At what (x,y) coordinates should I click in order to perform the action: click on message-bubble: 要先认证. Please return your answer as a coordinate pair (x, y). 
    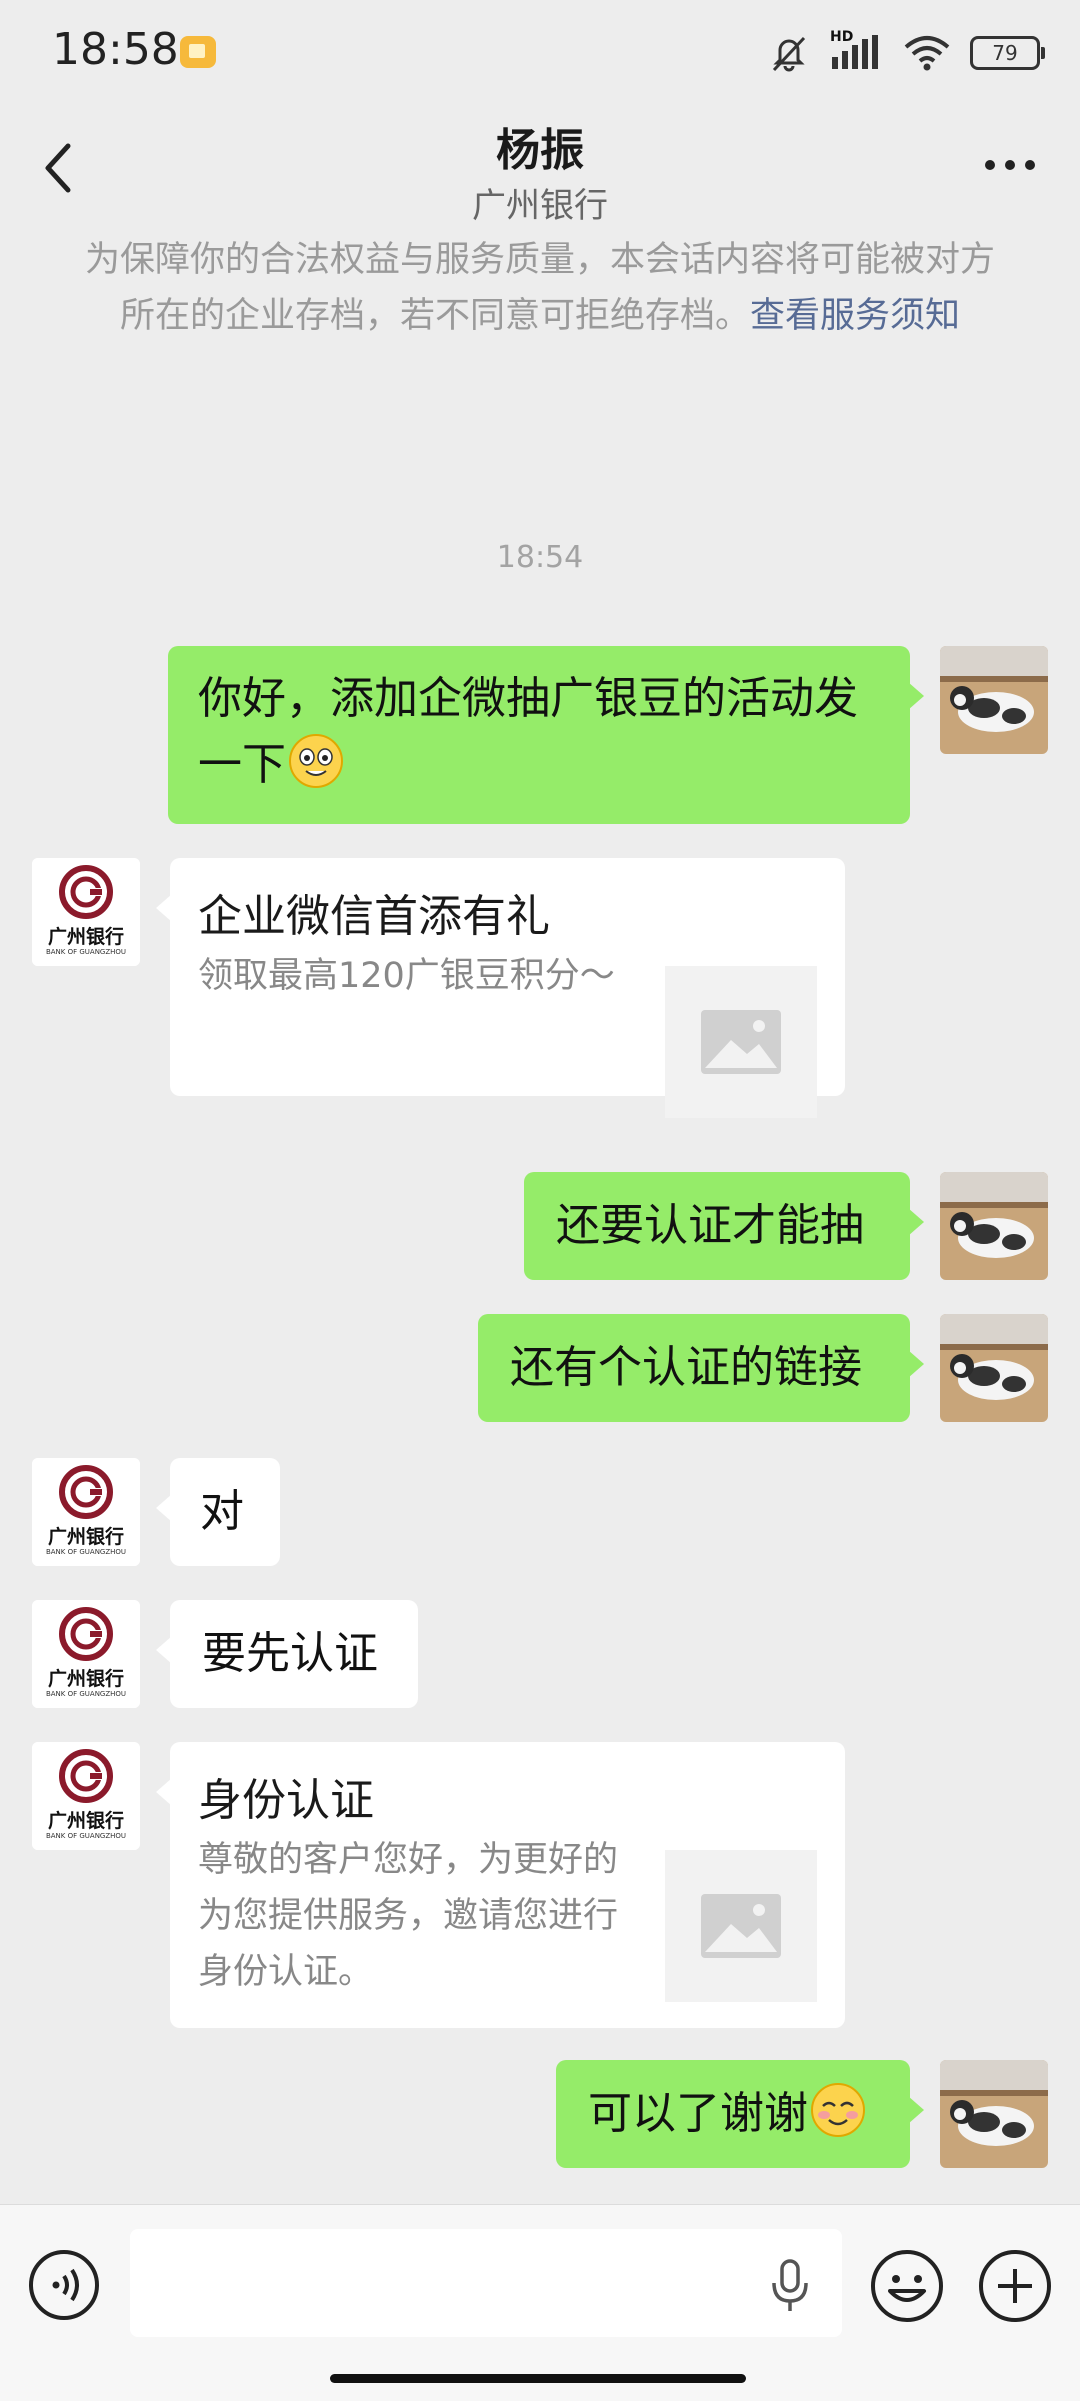
    Looking at the image, I should click on (287, 1654).